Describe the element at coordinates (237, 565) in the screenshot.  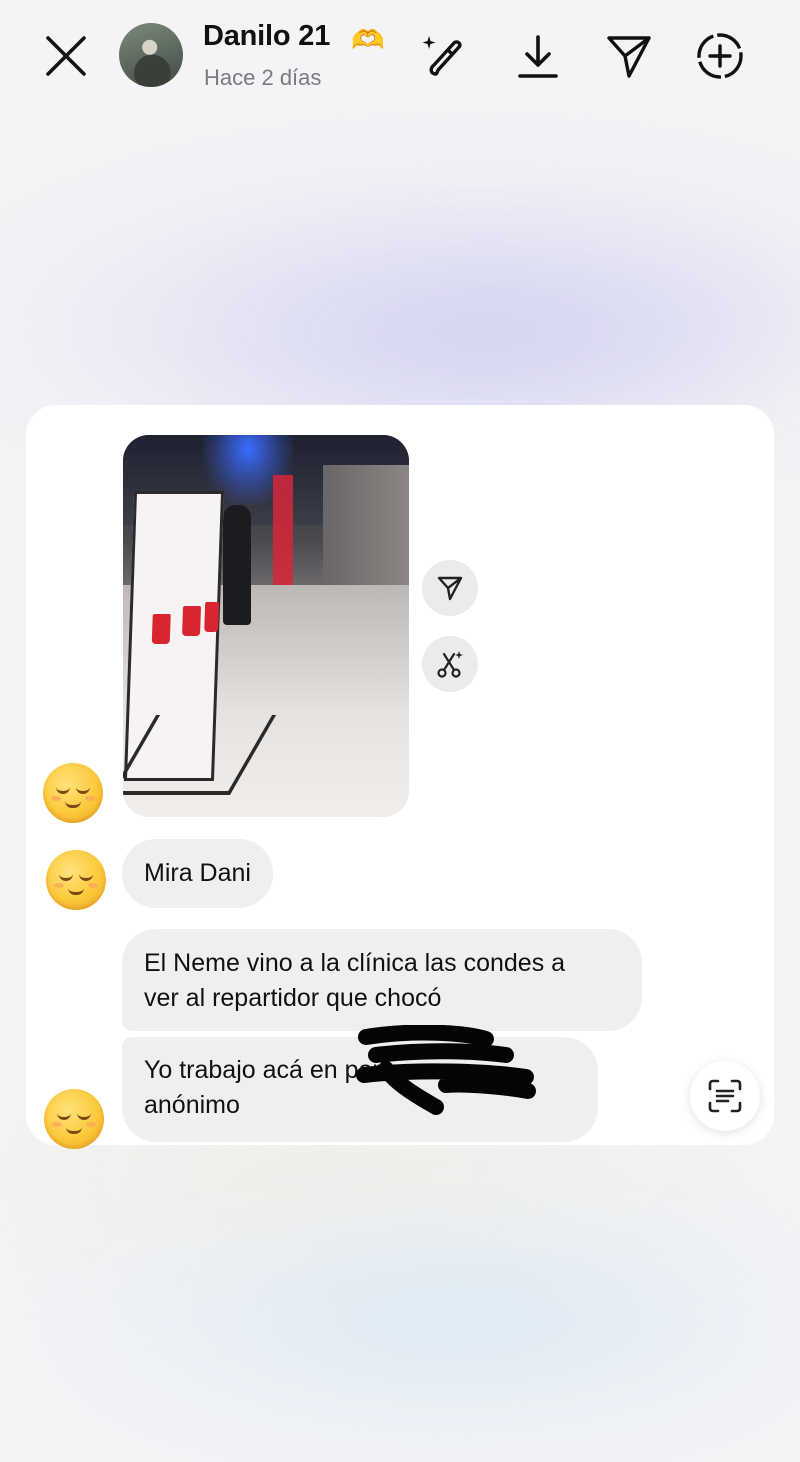
I see `photo-person` at that location.